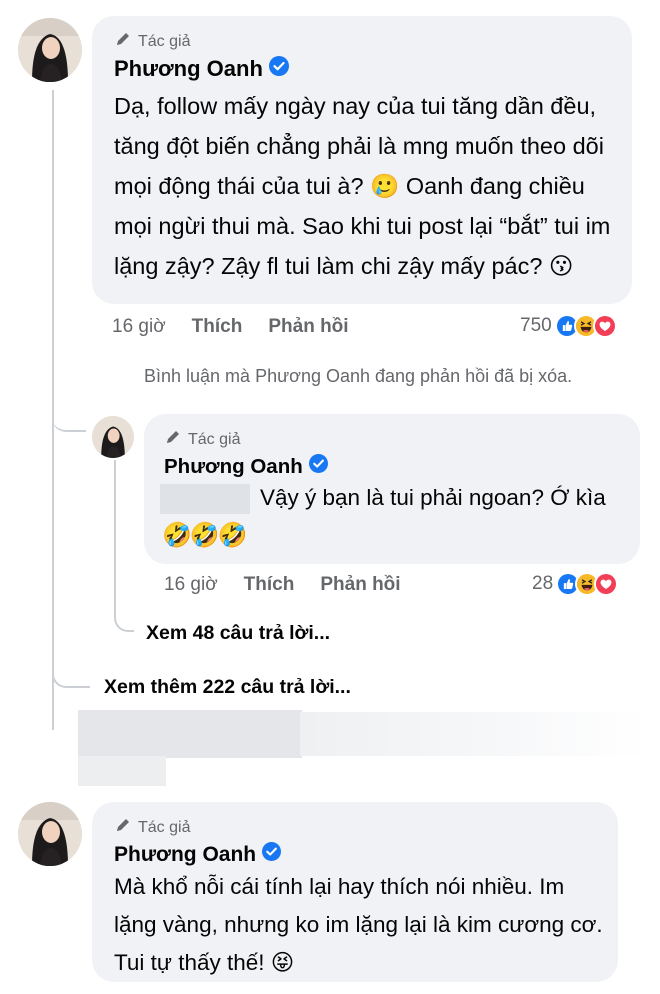 The width and height of the screenshot is (660, 994). What do you see at coordinates (191, 585) in the screenshot?
I see `reply-time: 16 giờ` at bounding box center [191, 585].